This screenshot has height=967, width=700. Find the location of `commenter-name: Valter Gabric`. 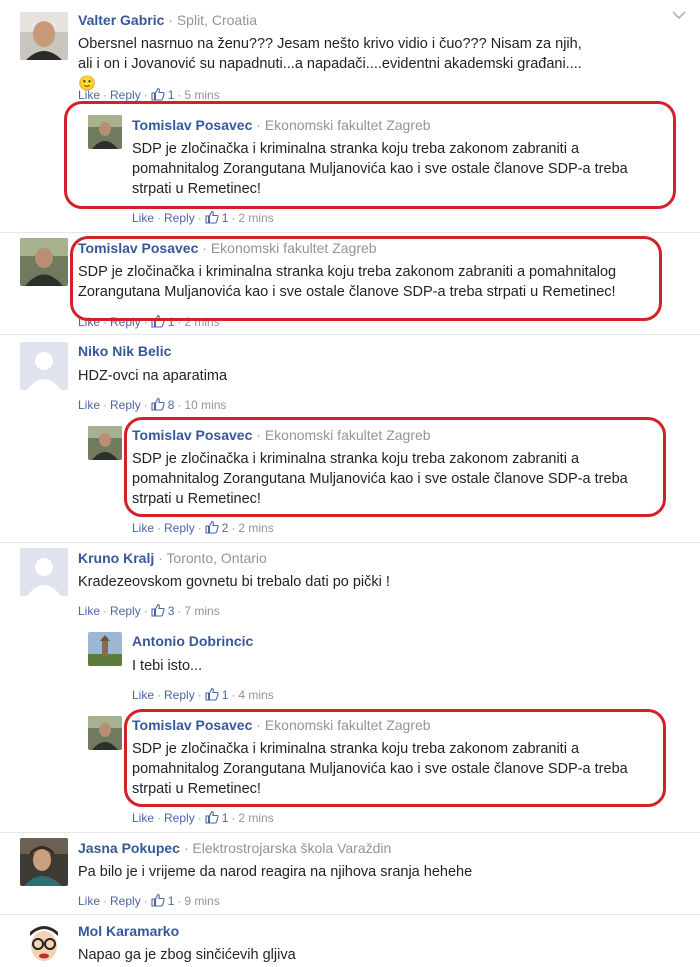

commenter-name: Valter Gabric is located at coordinates (121, 20).